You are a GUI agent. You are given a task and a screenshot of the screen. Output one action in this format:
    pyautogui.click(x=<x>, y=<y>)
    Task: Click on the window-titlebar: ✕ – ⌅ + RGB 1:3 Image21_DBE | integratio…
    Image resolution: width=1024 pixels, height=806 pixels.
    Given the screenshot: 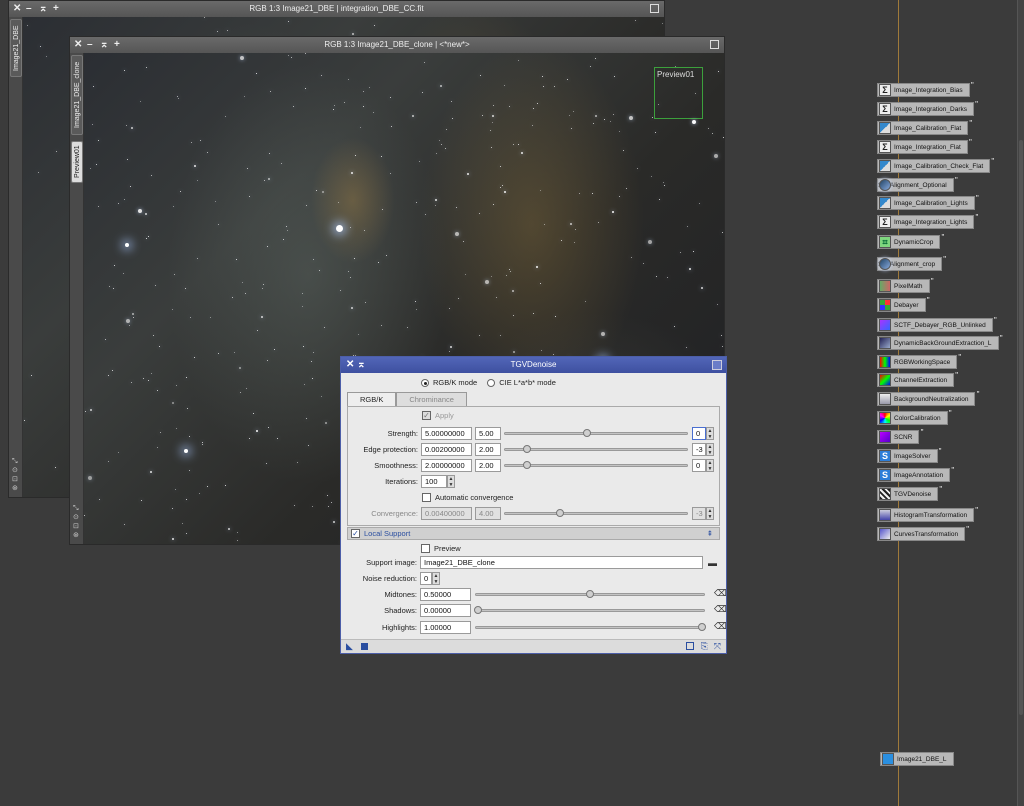 What is the action you would take?
    pyautogui.click(x=336, y=9)
    